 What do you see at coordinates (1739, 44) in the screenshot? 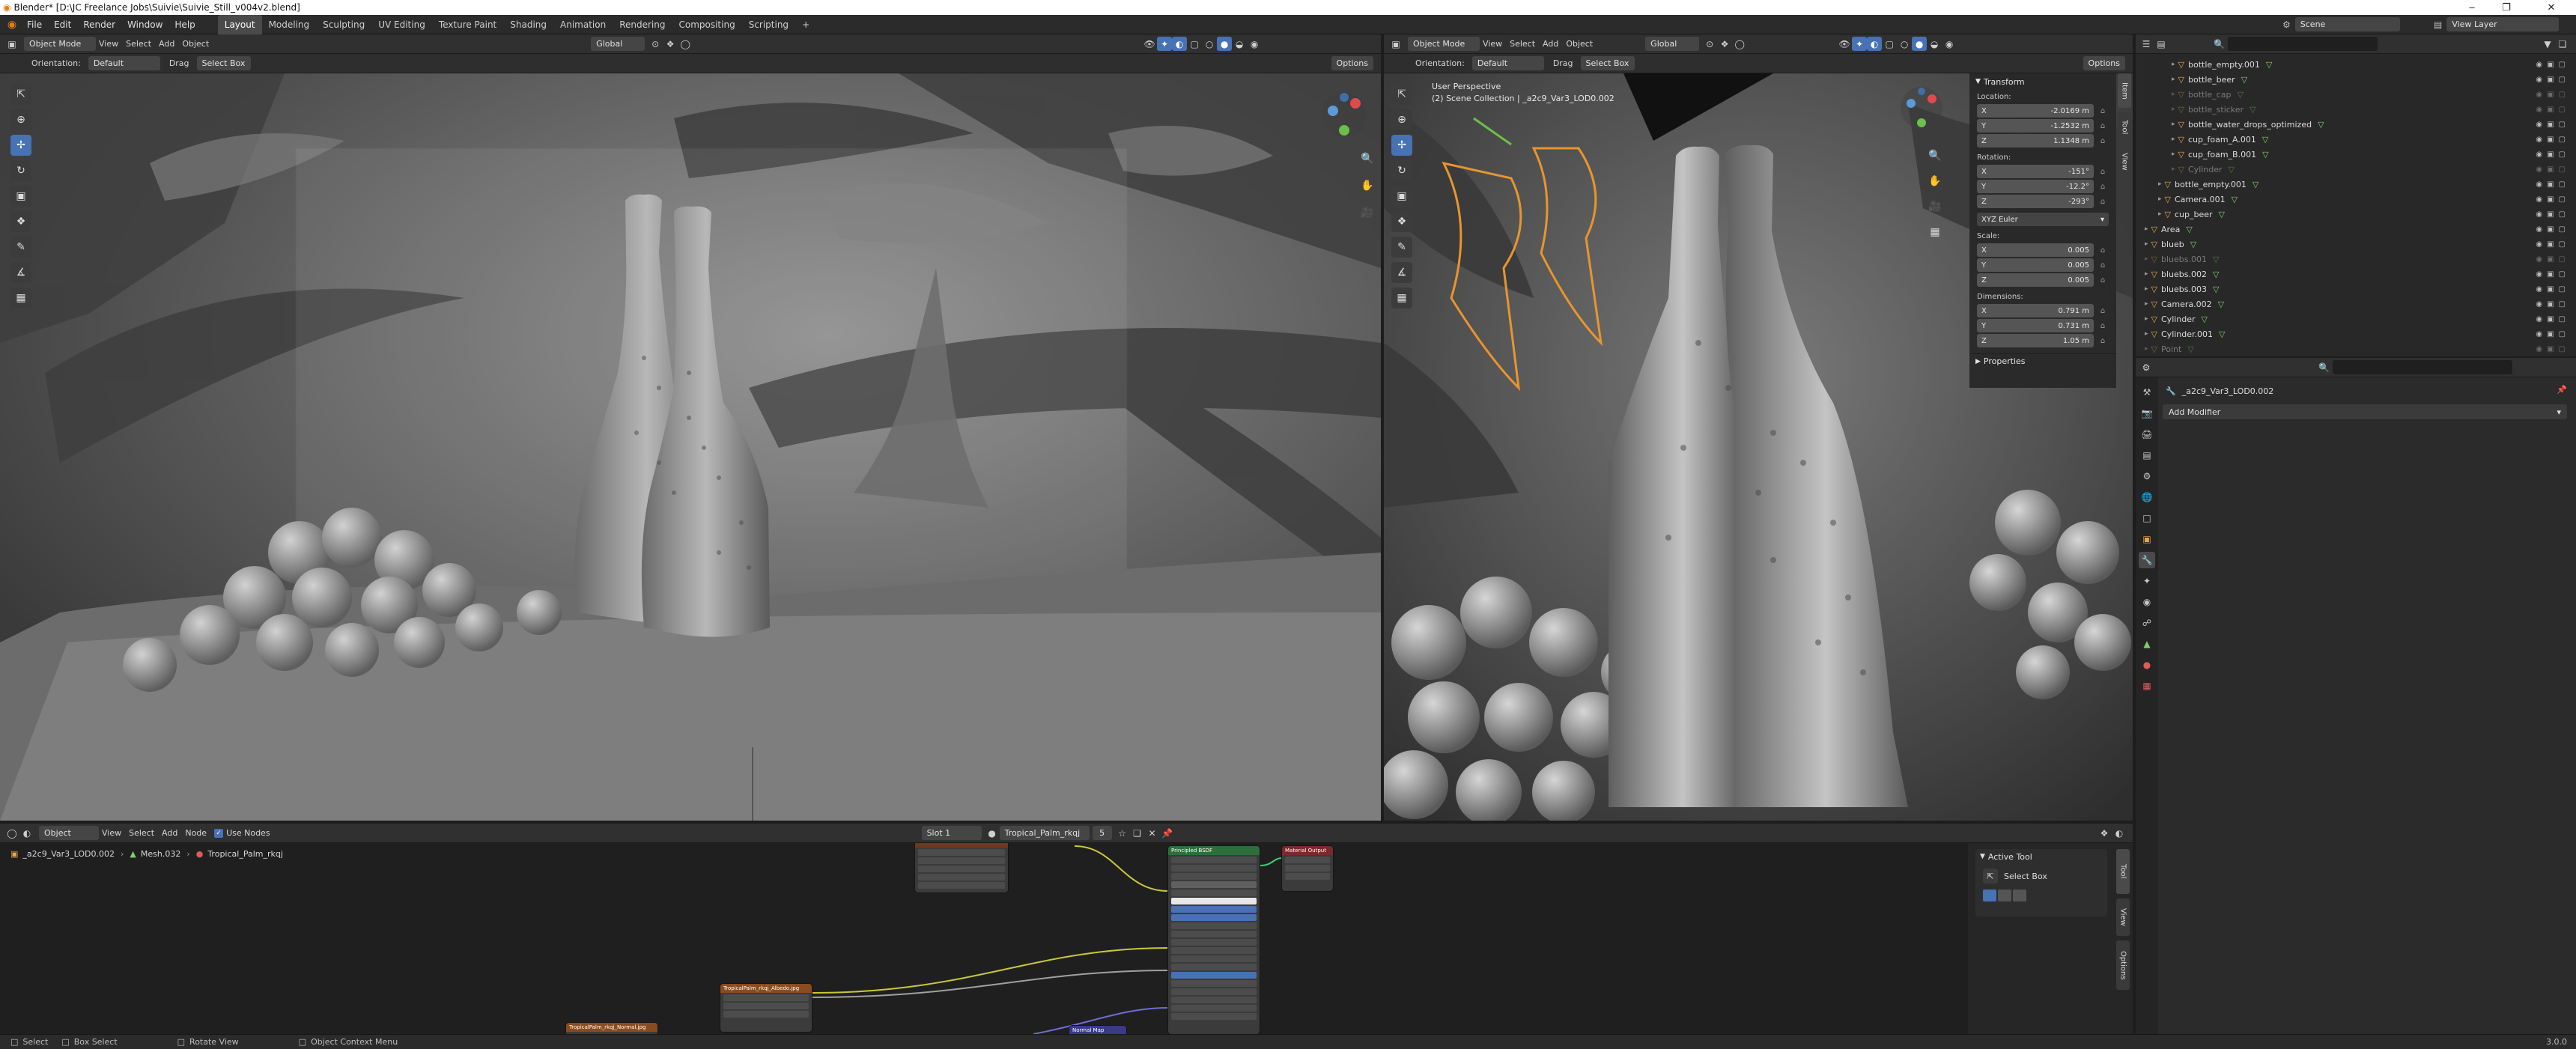
I see `right-proportional-icon: ◯` at bounding box center [1739, 44].